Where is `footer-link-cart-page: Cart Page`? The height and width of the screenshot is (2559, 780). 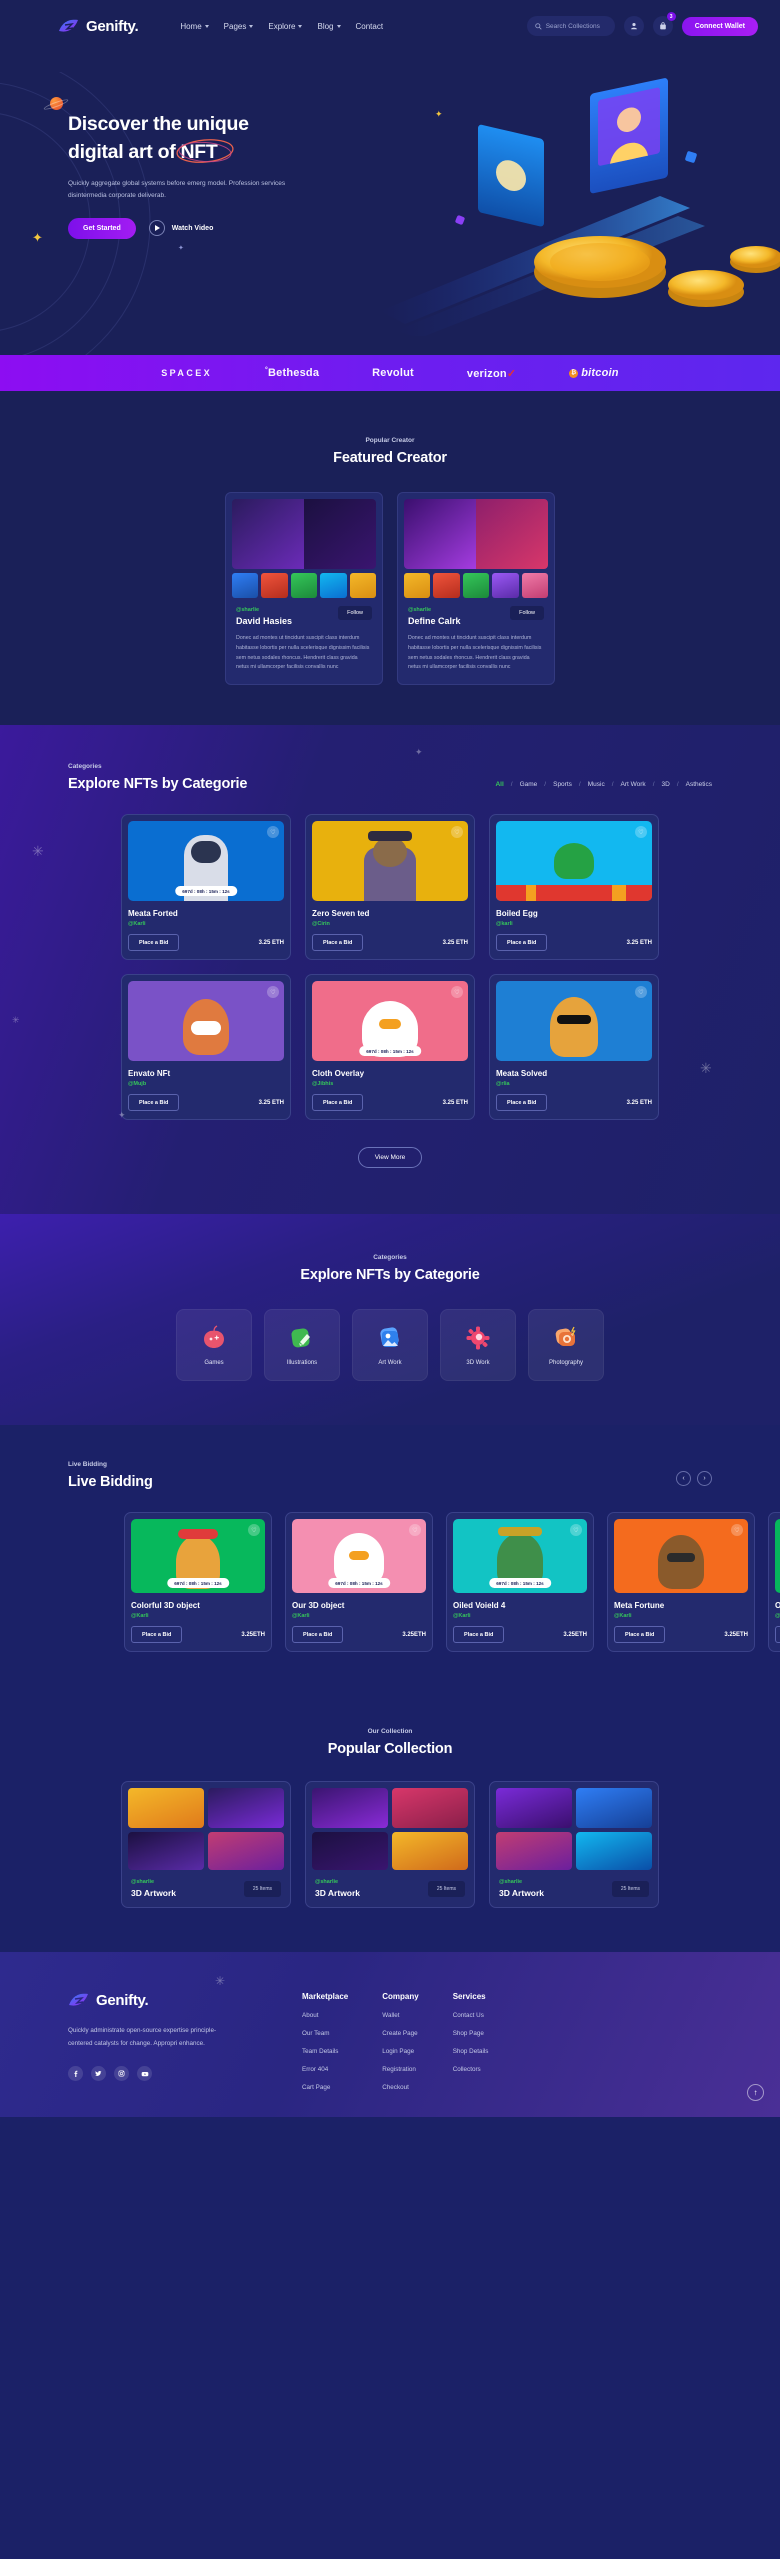
footer-link-cart-page: Cart Page is located at coordinates (325, 2087).